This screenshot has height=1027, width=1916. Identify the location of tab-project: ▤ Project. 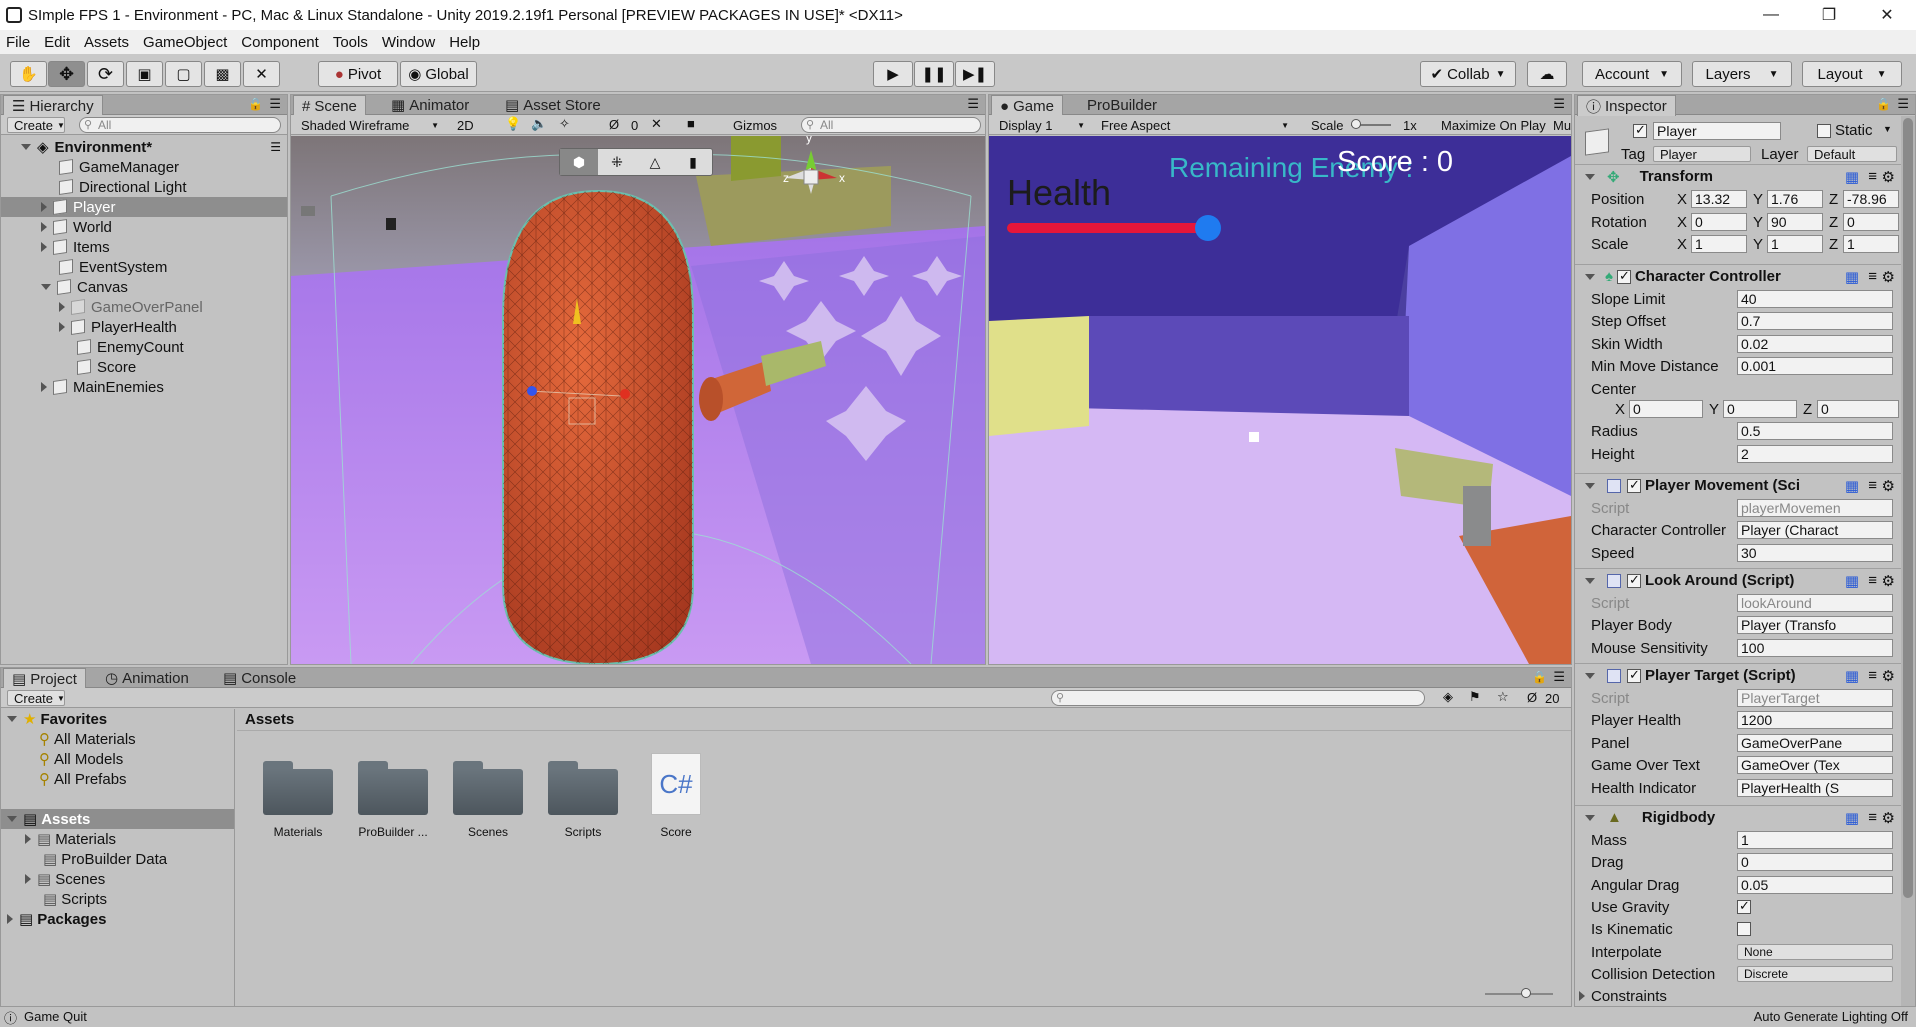
(44, 678).